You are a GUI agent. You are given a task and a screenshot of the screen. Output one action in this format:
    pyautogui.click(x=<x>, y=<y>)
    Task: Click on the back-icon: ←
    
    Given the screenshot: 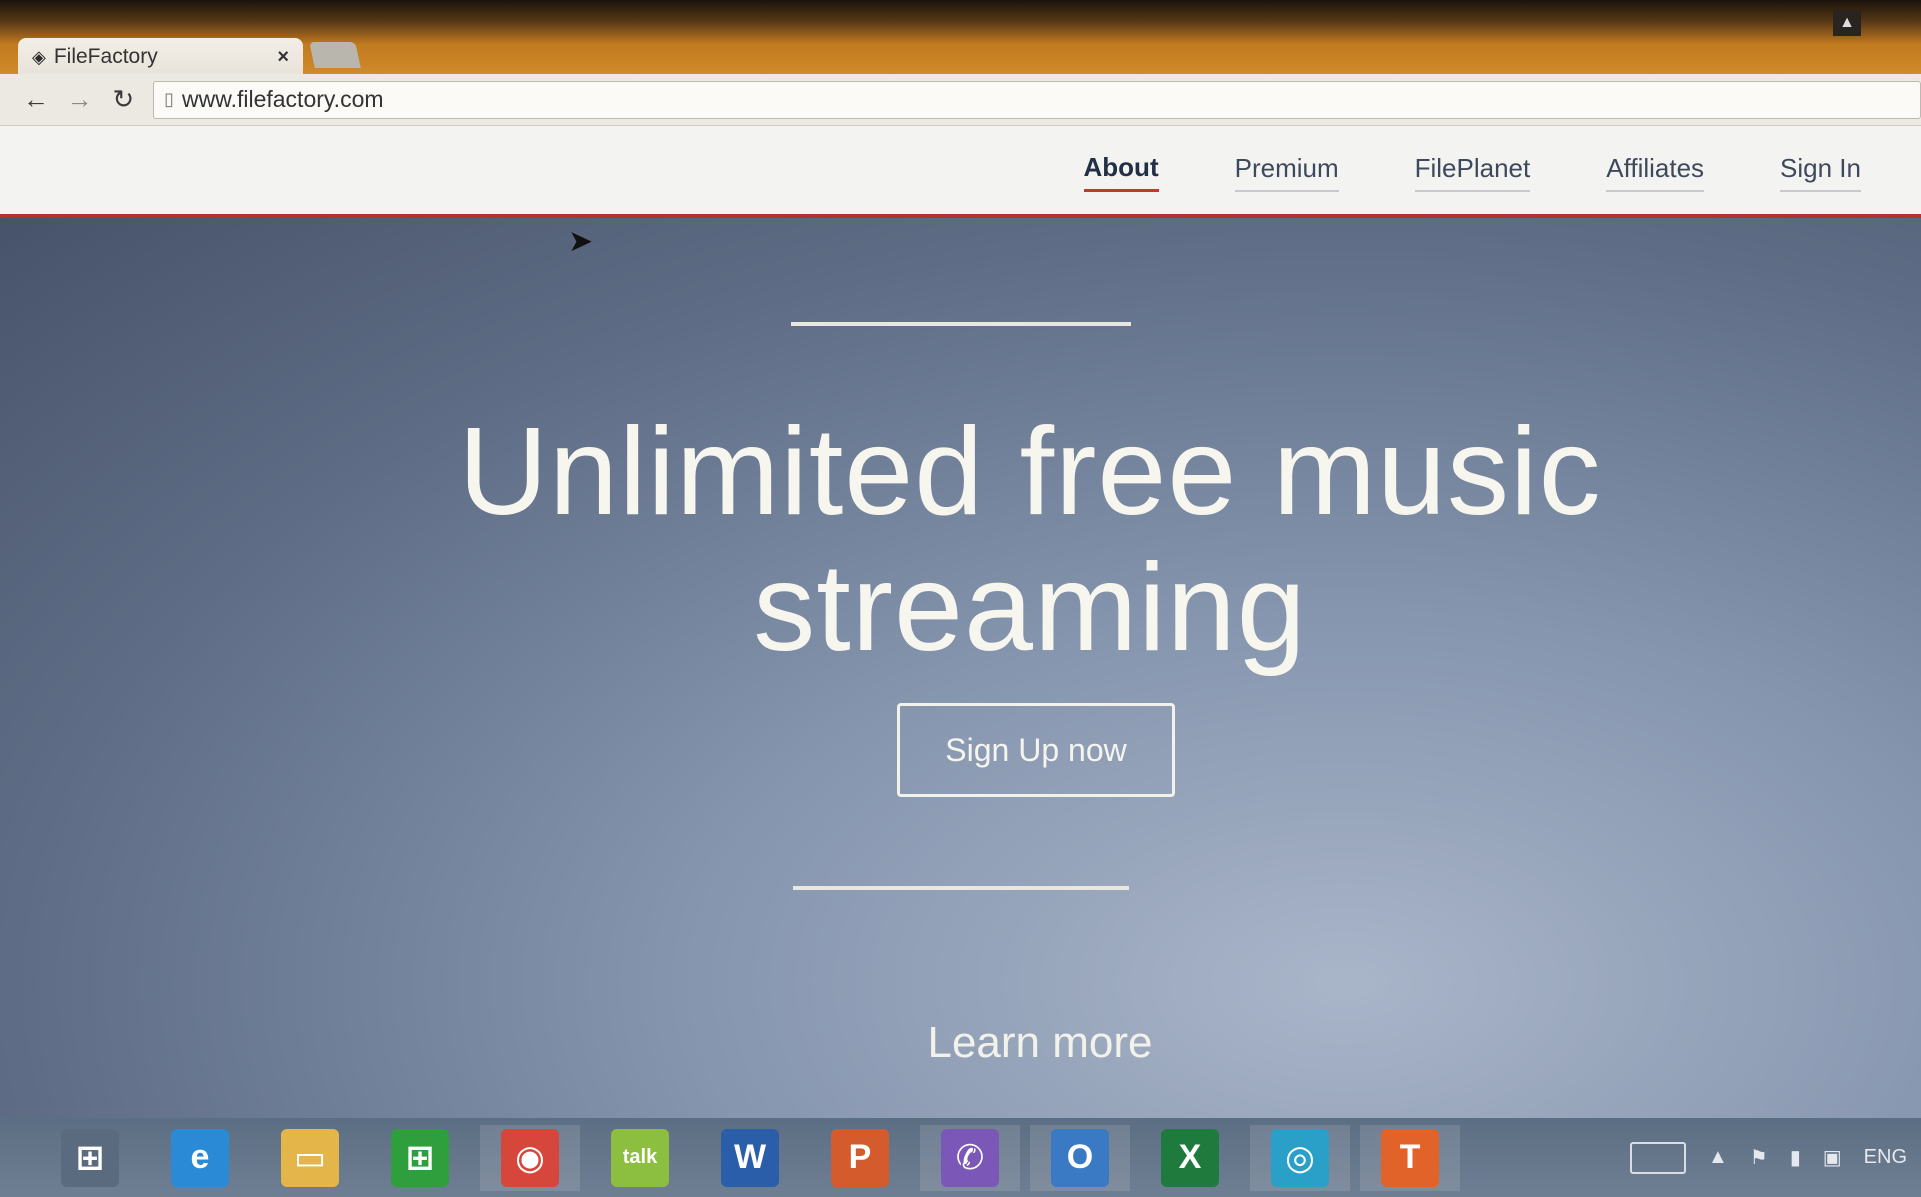 What is the action you would take?
    pyautogui.click(x=36, y=99)
    